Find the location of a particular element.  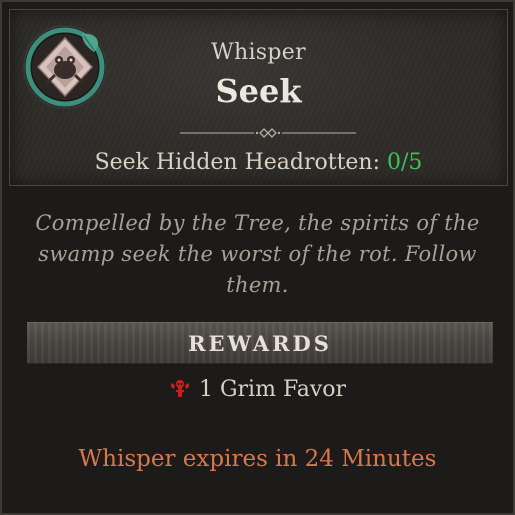

objective-label: Seek Hidden Headrotten: is located at coordinates (237, 162).